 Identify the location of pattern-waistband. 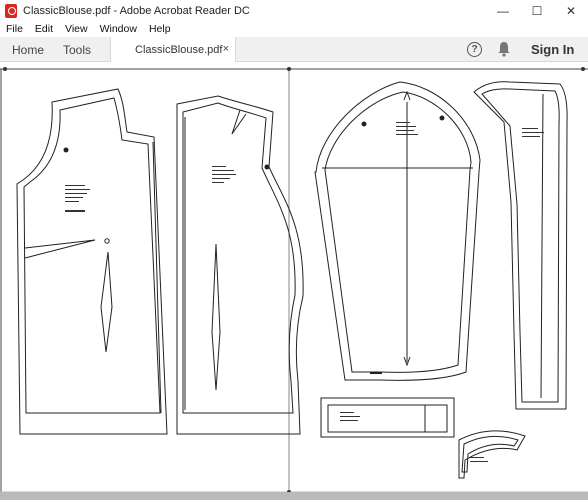
(387, 417).